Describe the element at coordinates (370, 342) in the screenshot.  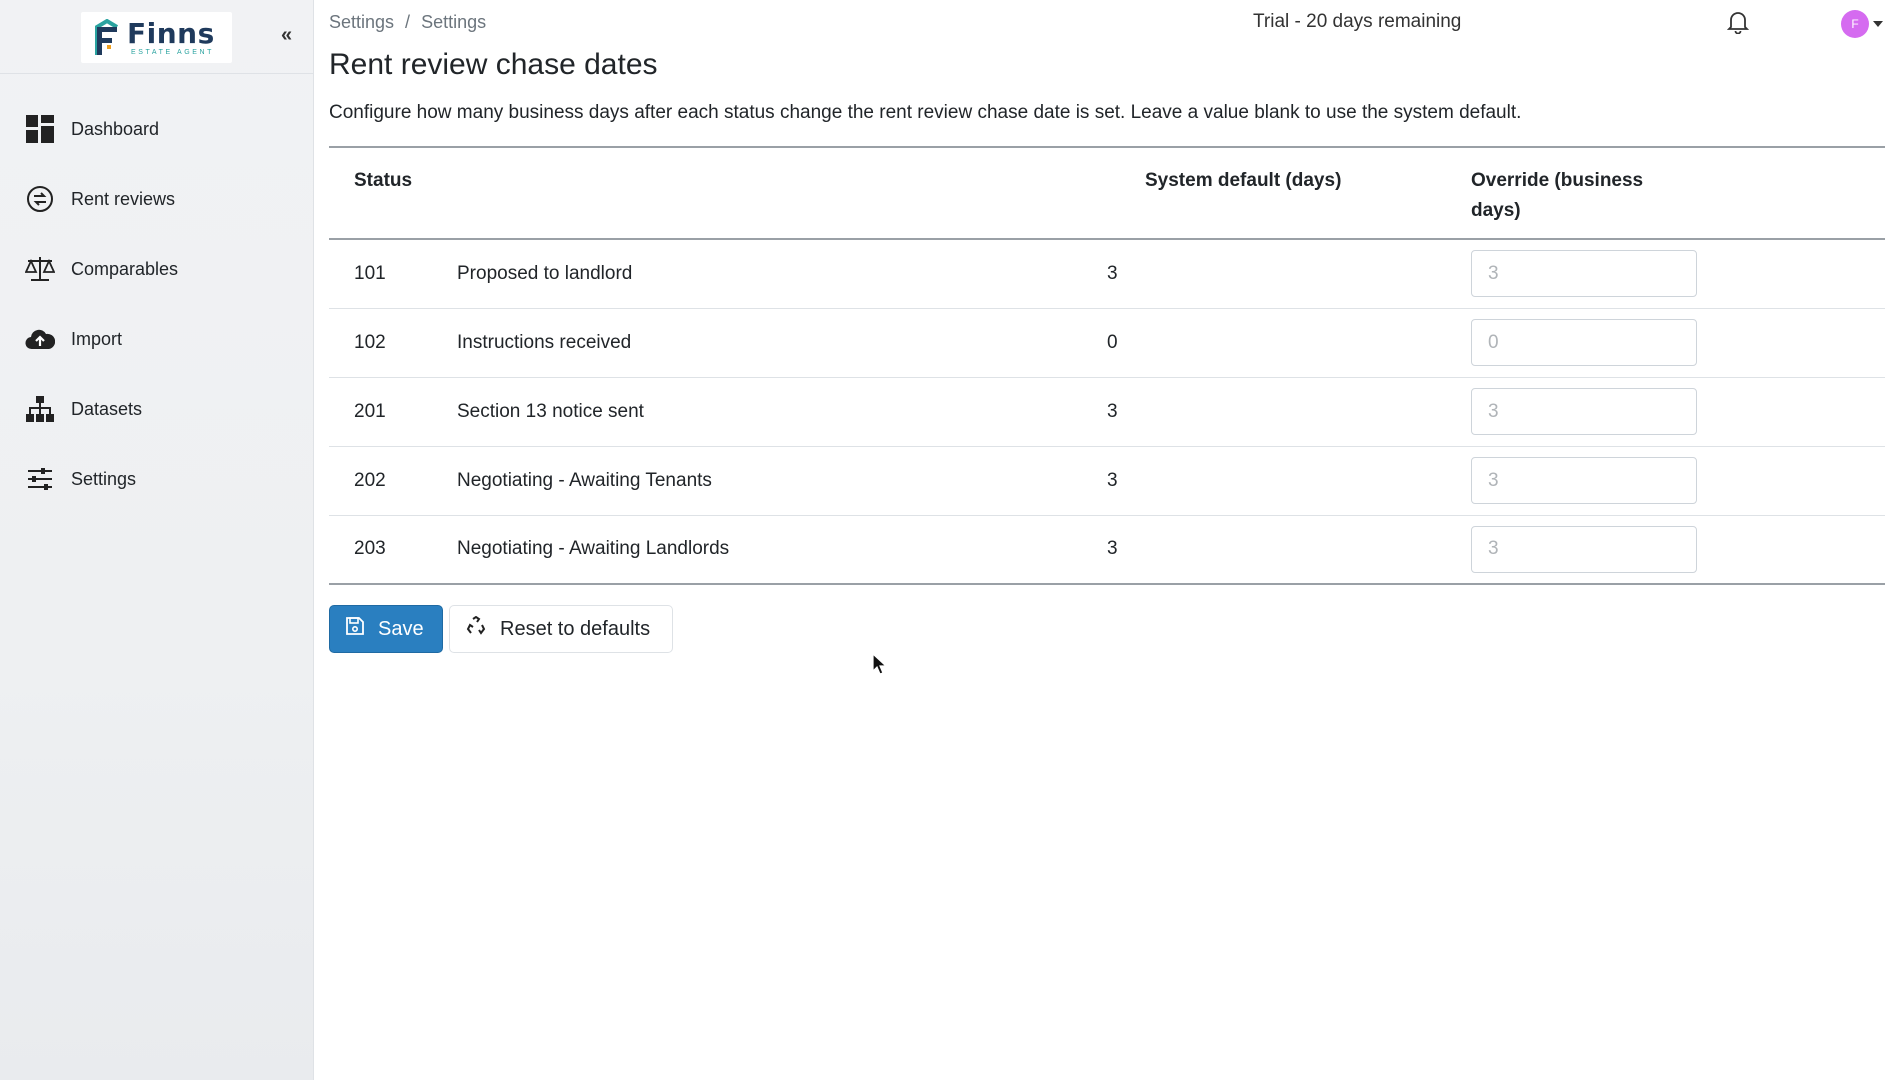
I see `status-code: 102` at that location.